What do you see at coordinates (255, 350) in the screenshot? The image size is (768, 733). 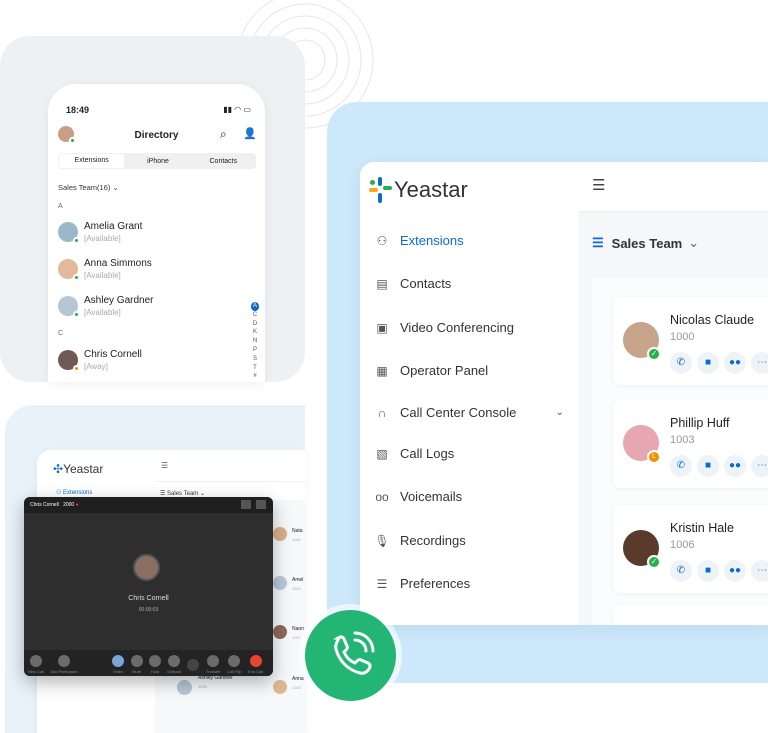 I see `index-letter: P` at bounding box center [255, 350].